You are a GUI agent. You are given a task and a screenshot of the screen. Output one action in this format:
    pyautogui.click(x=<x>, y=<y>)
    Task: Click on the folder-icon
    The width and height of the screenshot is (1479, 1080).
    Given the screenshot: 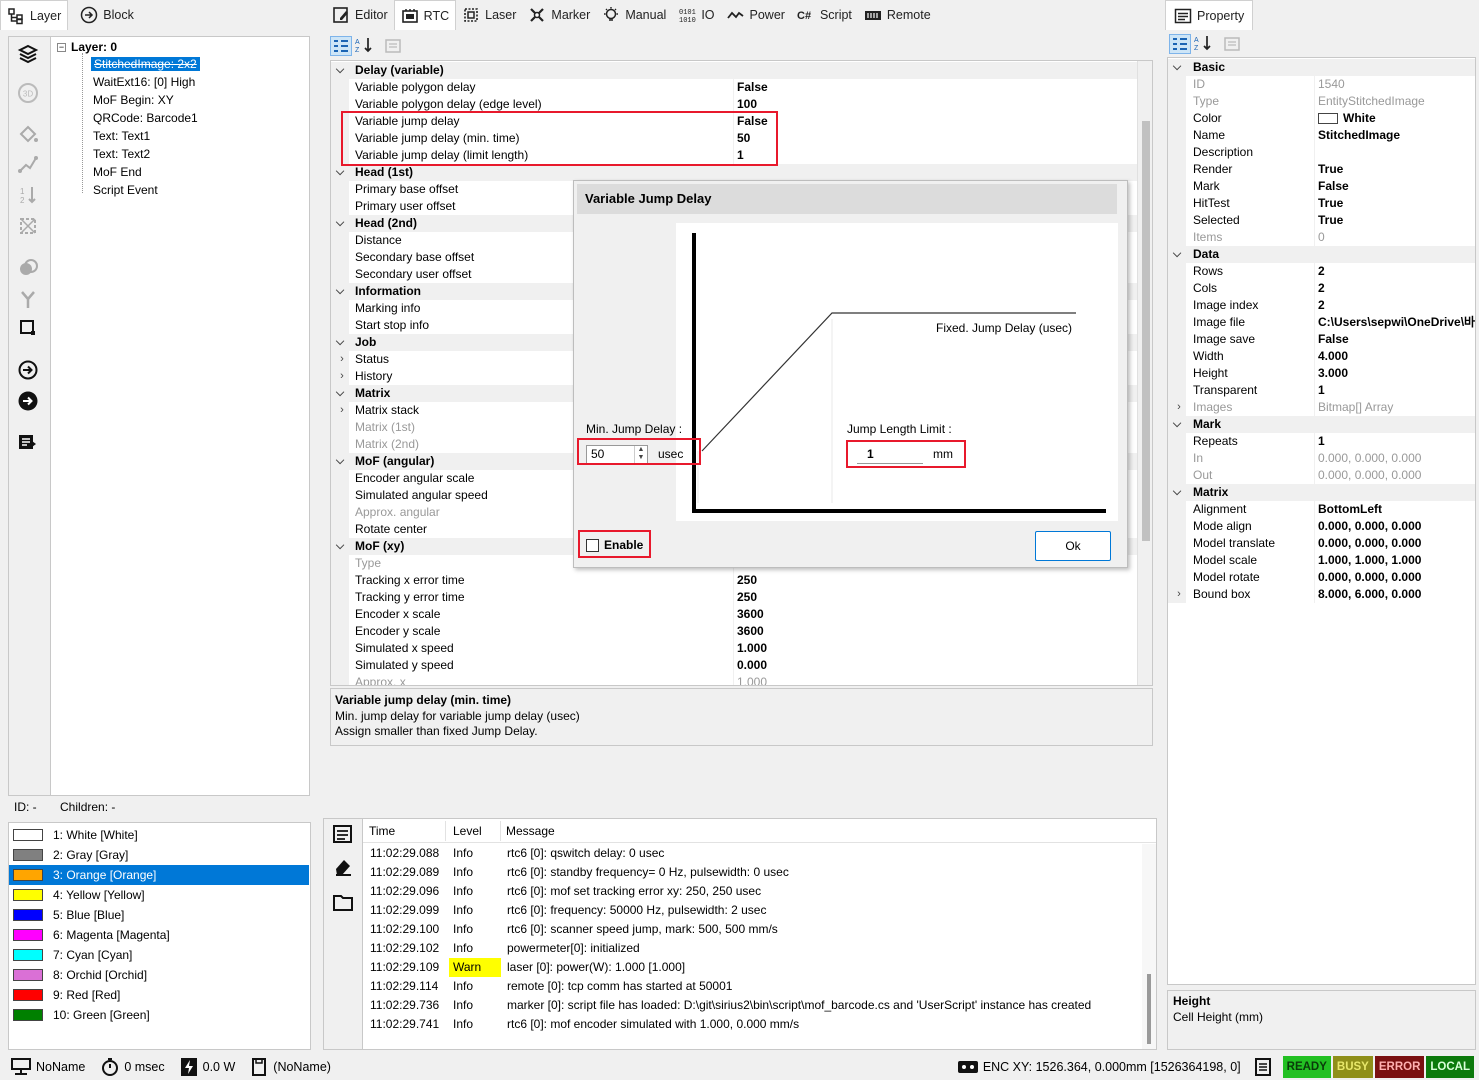 What is the action you would take?
    pyautogui.click(x=343, y=903)
    